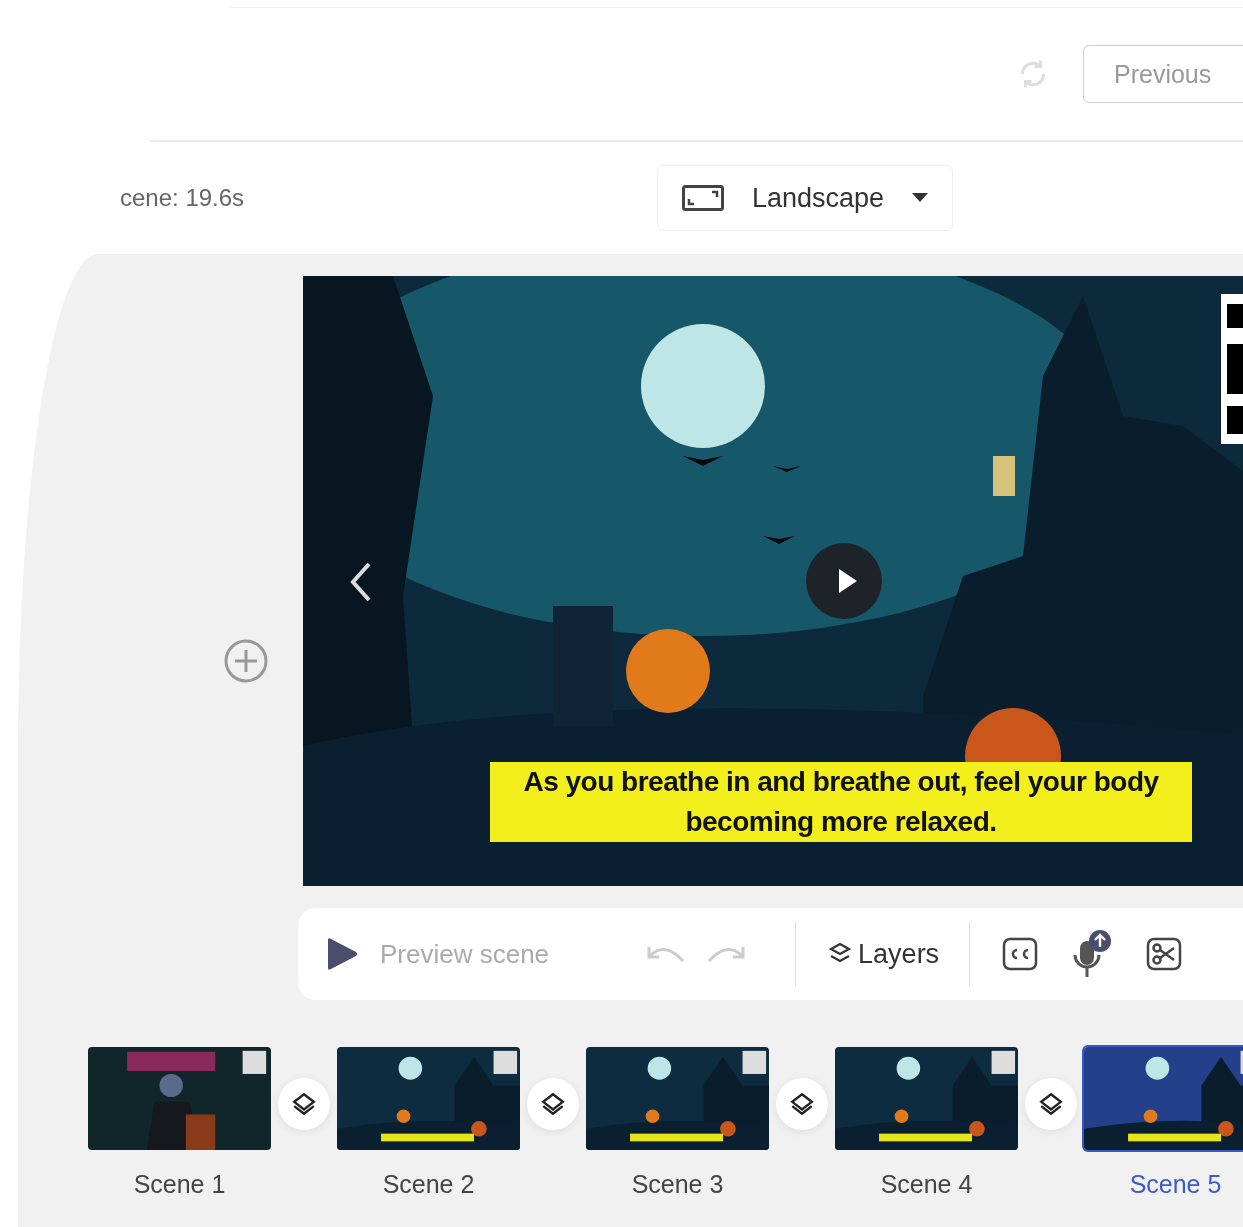  Describe the element at coordinates (1164, 954) in the screenshot. I see `scissors-icon` at that location.